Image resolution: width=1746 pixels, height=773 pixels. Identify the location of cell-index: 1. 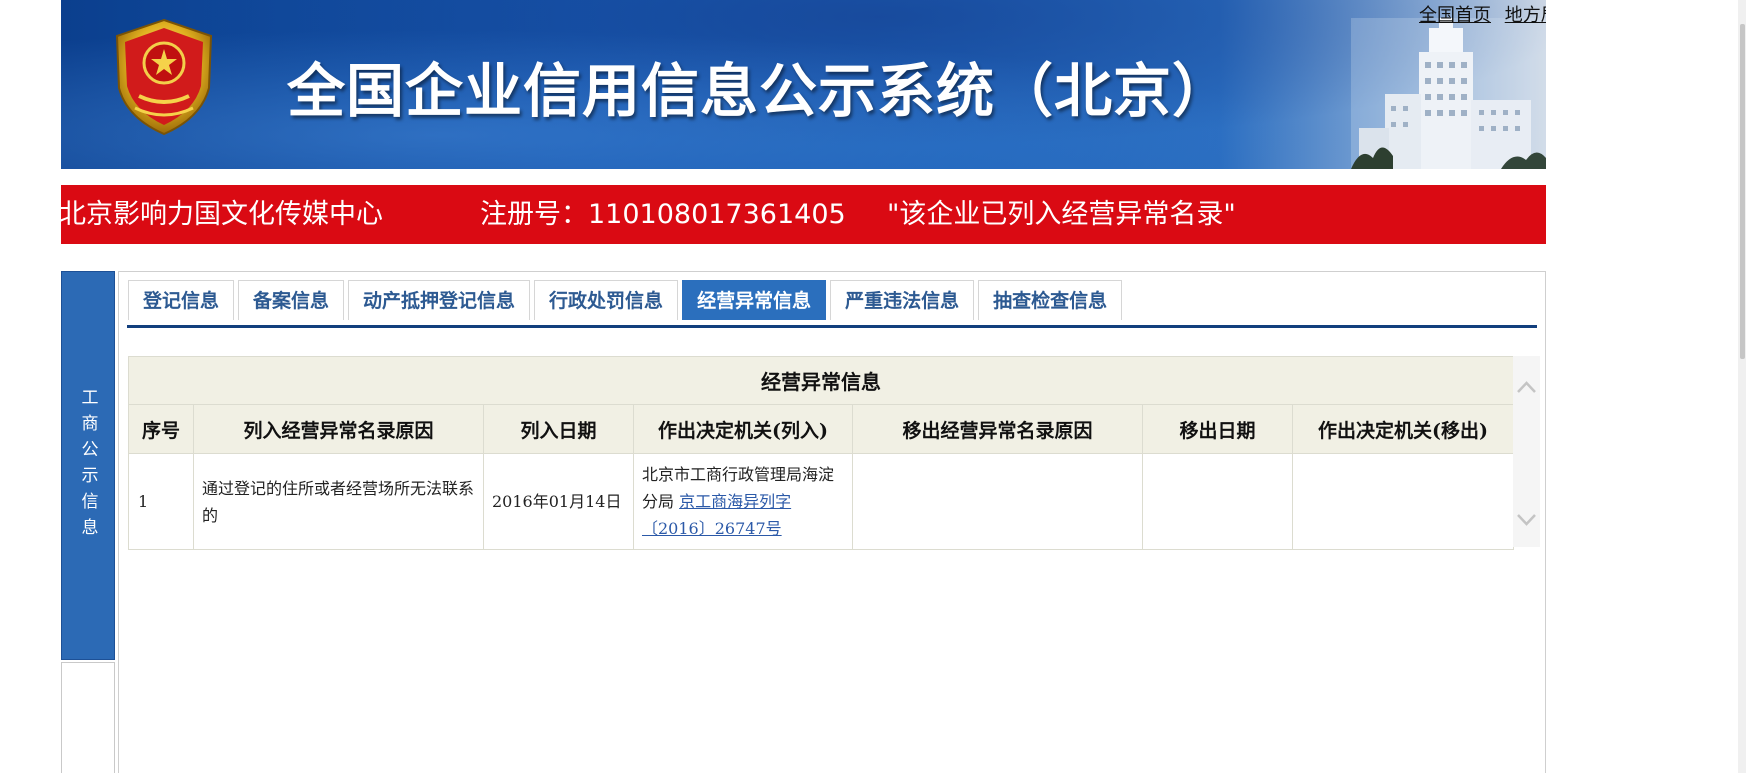
(161, 501).